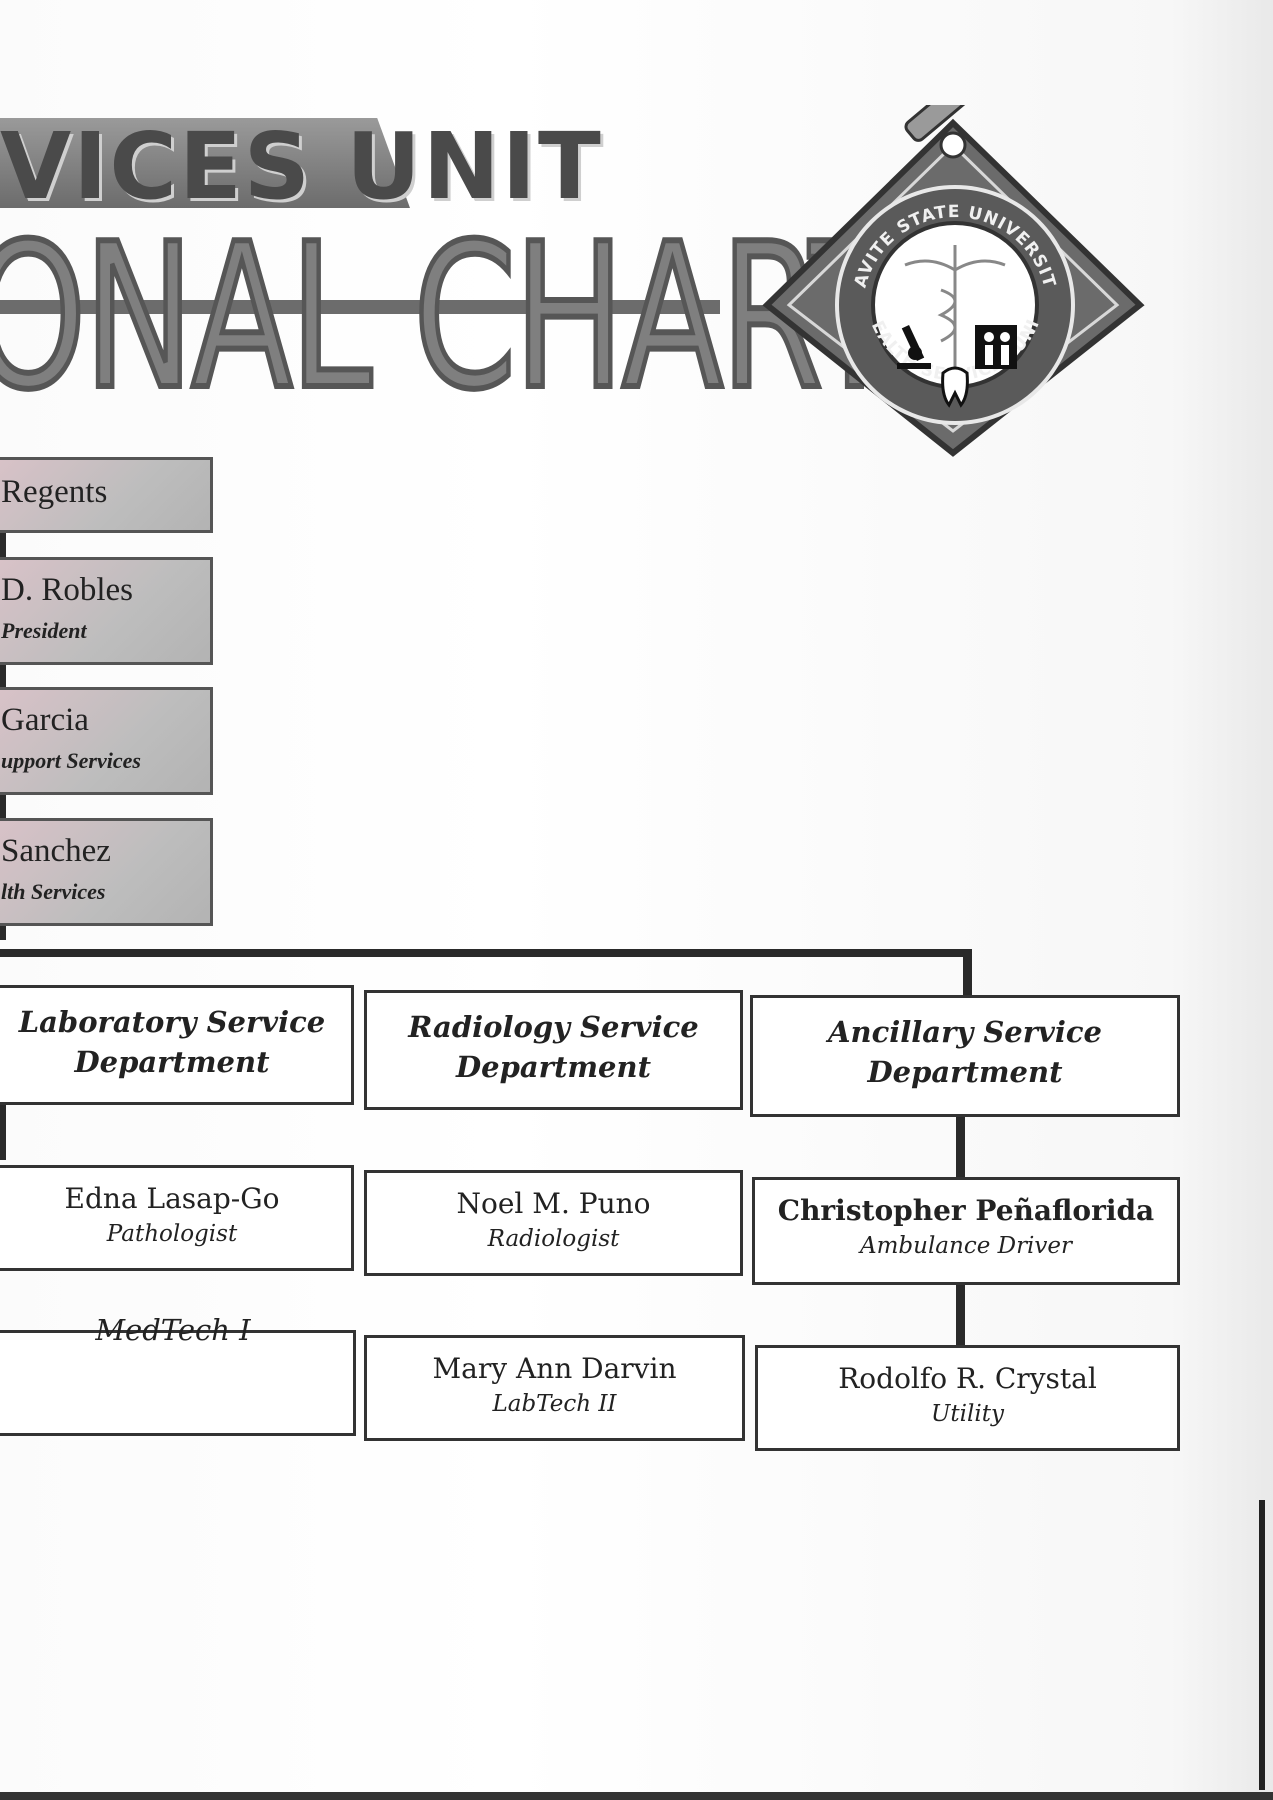 The image size is (1273, 1800). I want to click on horizontal-connector, so click(486, 953).